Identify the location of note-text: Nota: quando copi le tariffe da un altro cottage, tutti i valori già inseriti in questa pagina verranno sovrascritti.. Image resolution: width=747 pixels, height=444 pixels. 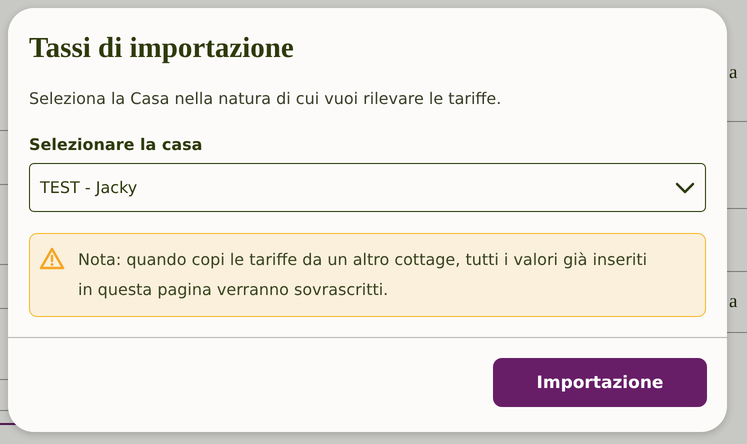
(363, 275).